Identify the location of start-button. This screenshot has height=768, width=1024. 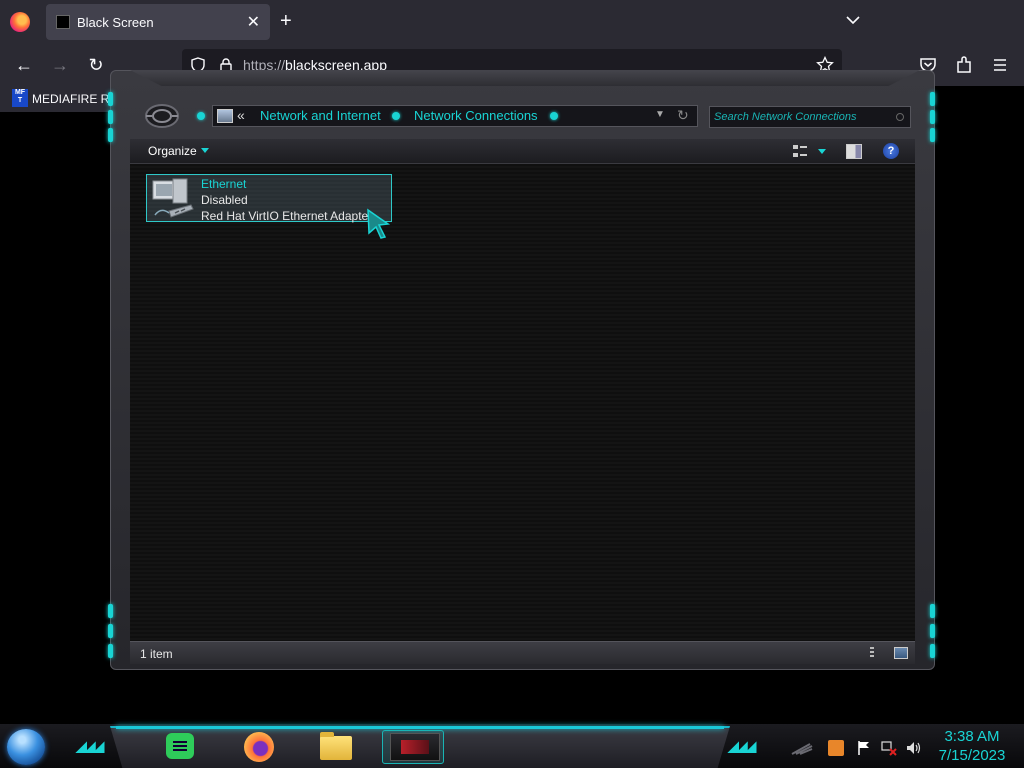
(26, 747).